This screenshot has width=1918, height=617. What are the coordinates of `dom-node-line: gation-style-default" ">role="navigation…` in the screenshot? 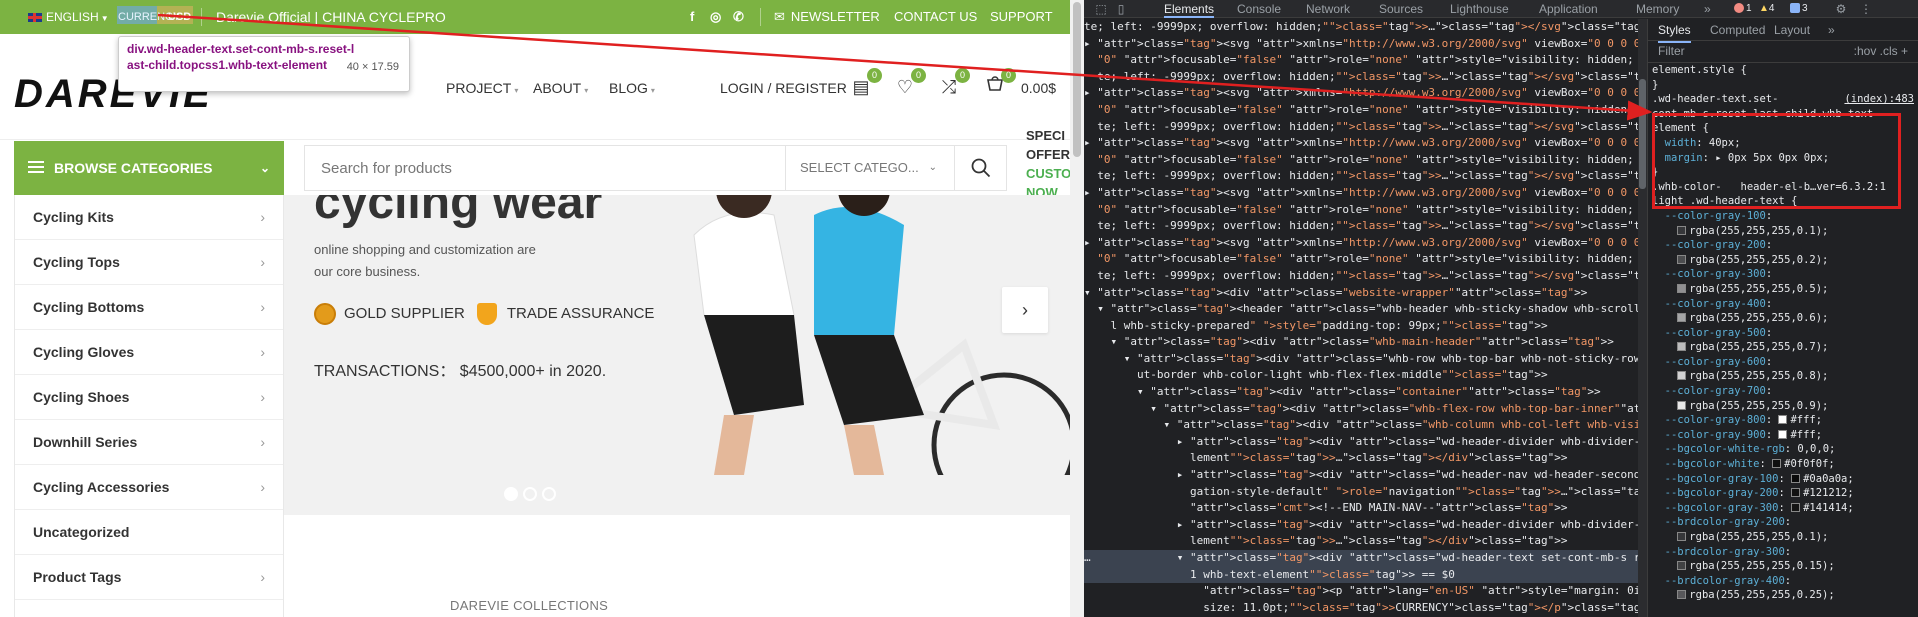 It's located at (1361, 492).